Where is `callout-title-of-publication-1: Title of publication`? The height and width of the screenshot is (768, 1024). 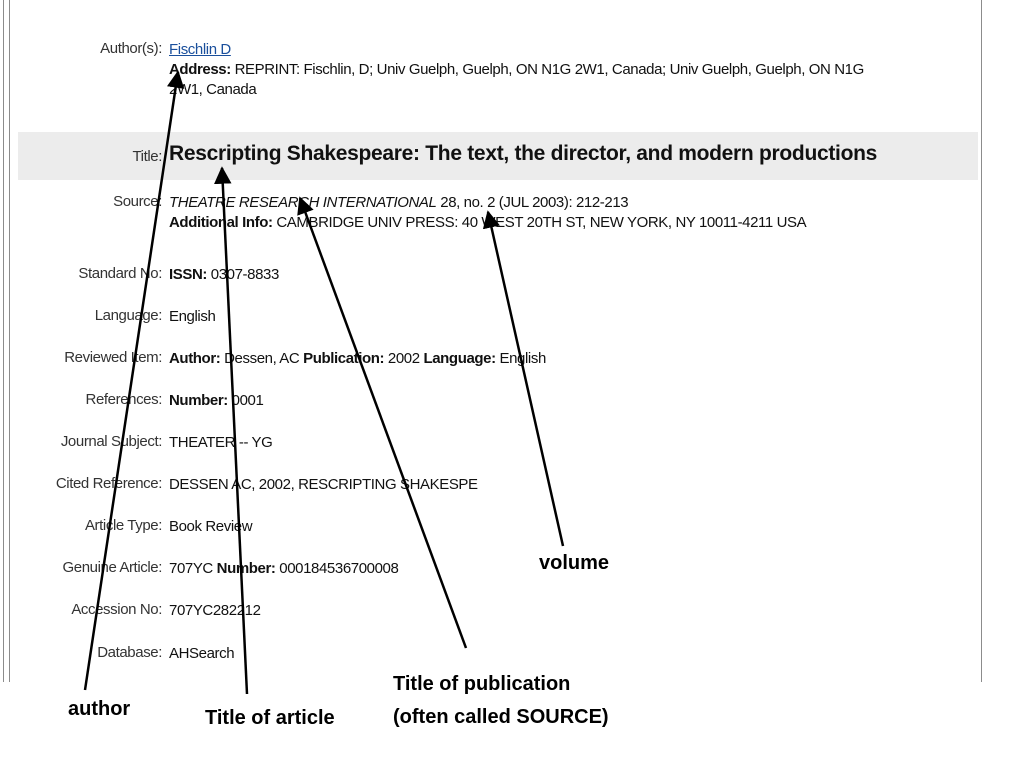
callout-title-of-publication-1: Title of publication is located at coordinates (482, 684).